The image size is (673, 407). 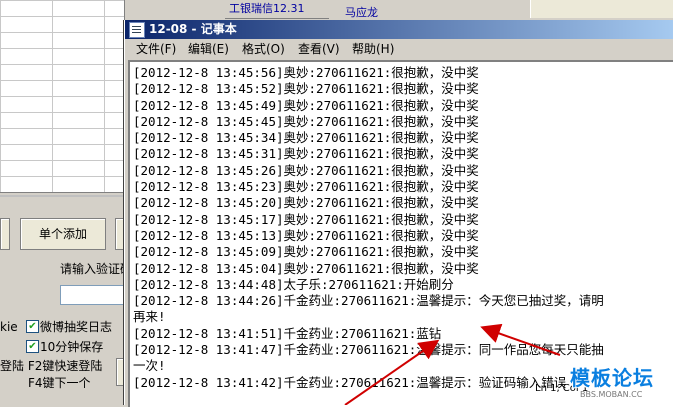 What do you see at coordinates (601, 9) in the screenshot?
I see `background-toolbar-strip` at bounding box center [601, 9].